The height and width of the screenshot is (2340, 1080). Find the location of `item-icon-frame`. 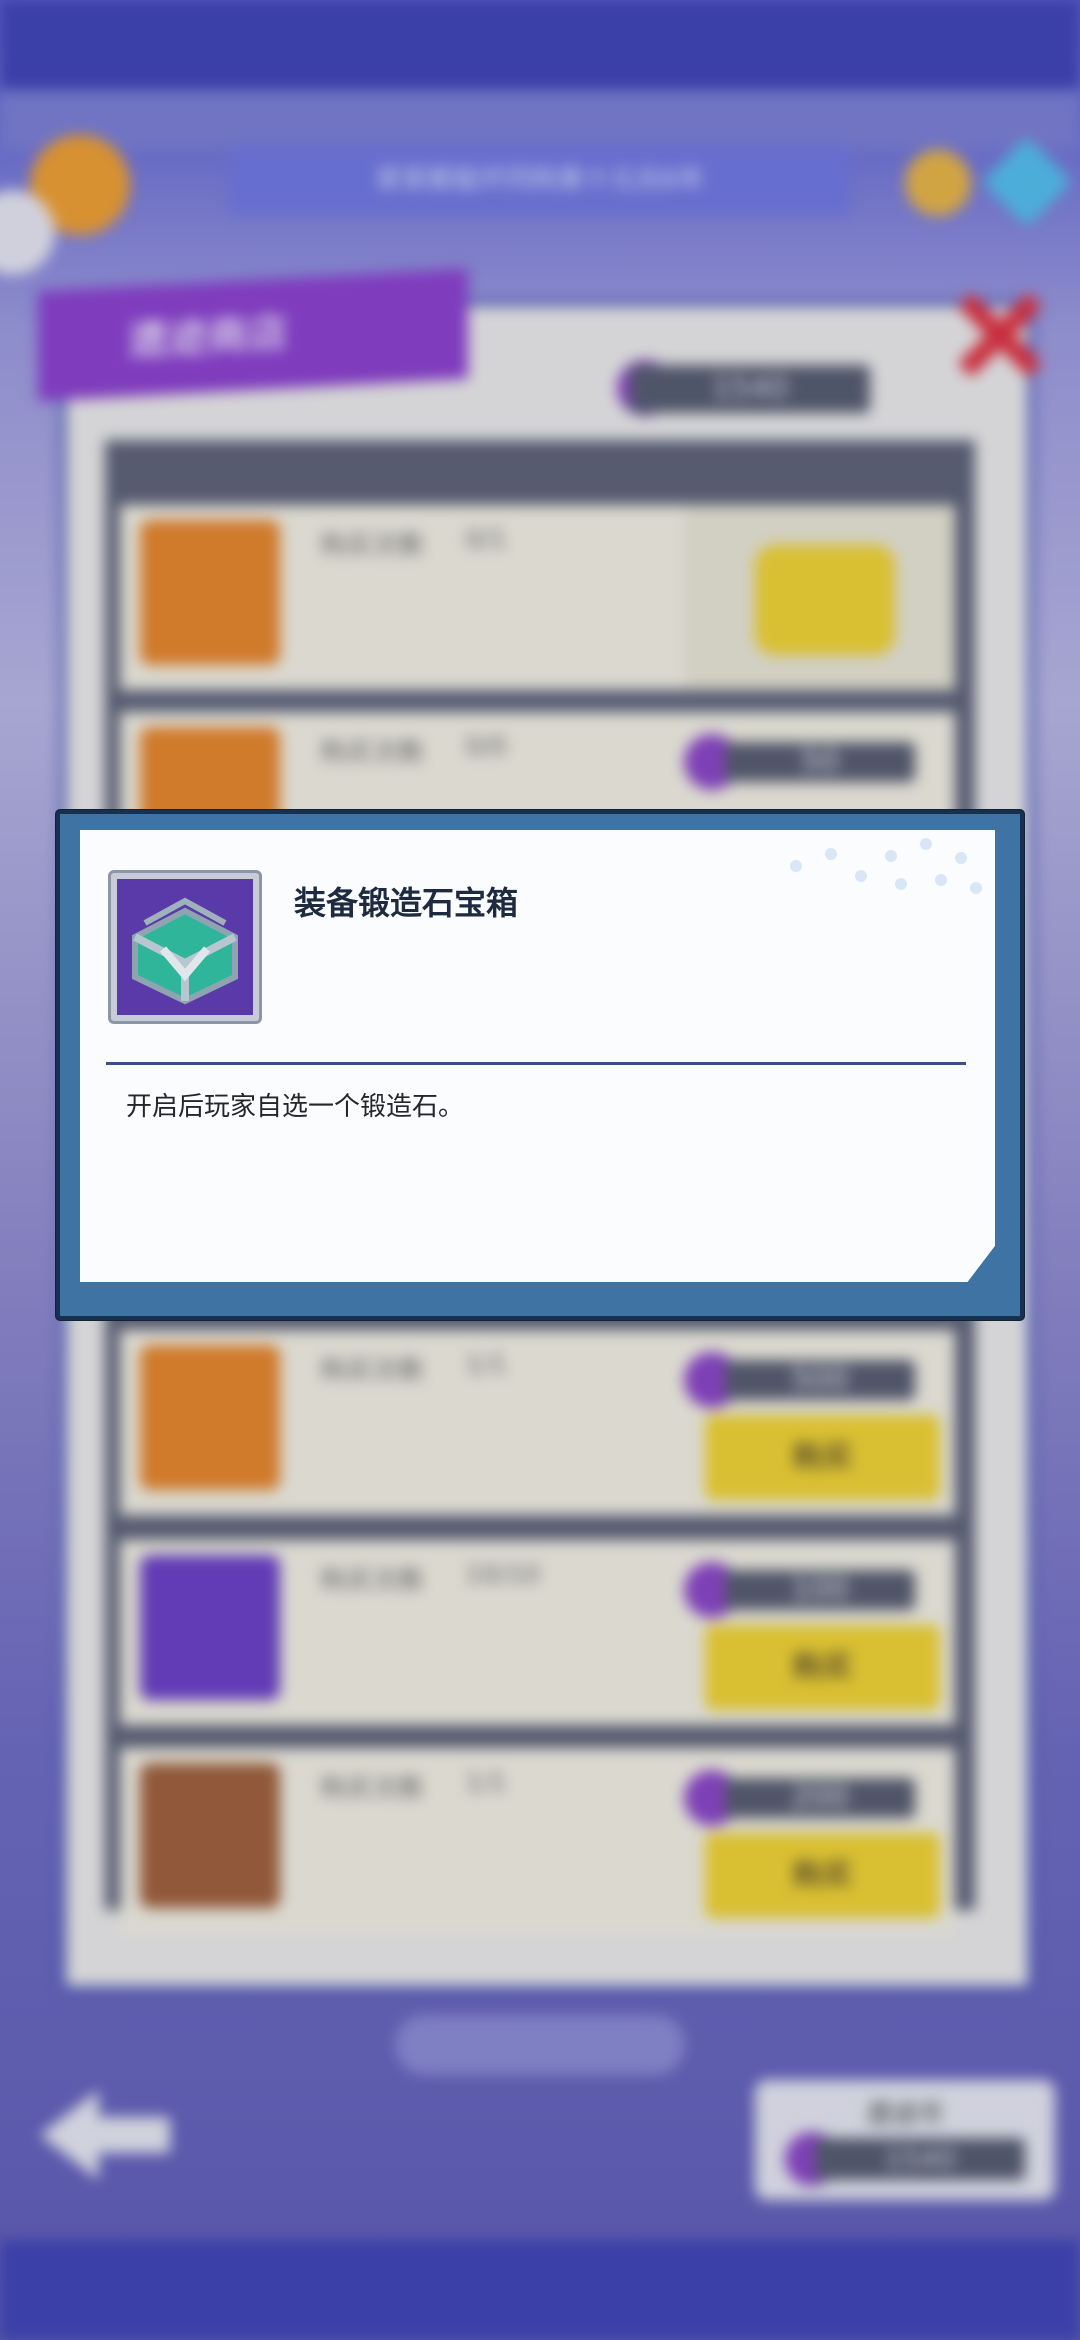

item-icon-frame is located at coordinates (185, 947).